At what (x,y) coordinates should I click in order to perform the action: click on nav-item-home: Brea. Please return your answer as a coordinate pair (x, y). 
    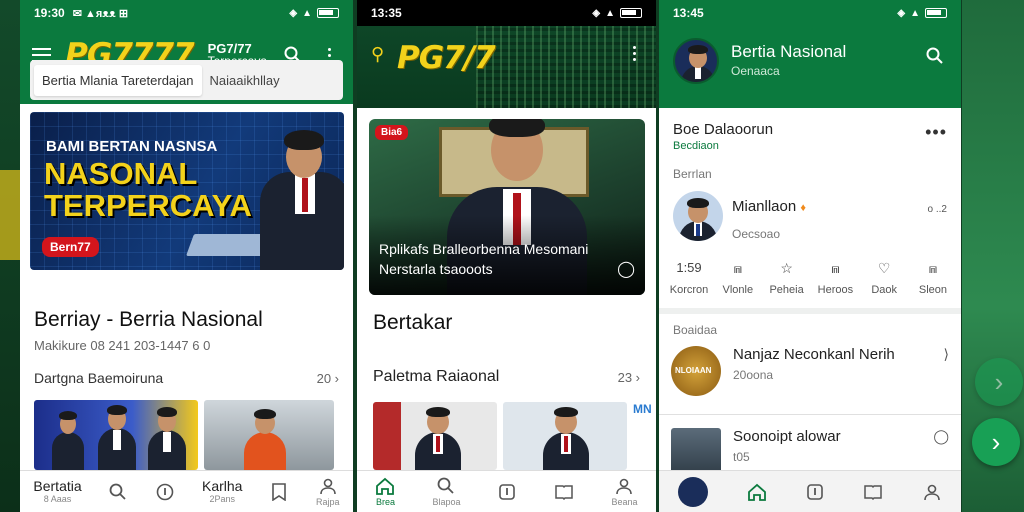
    Looking at the image, I should click on (385, 491).